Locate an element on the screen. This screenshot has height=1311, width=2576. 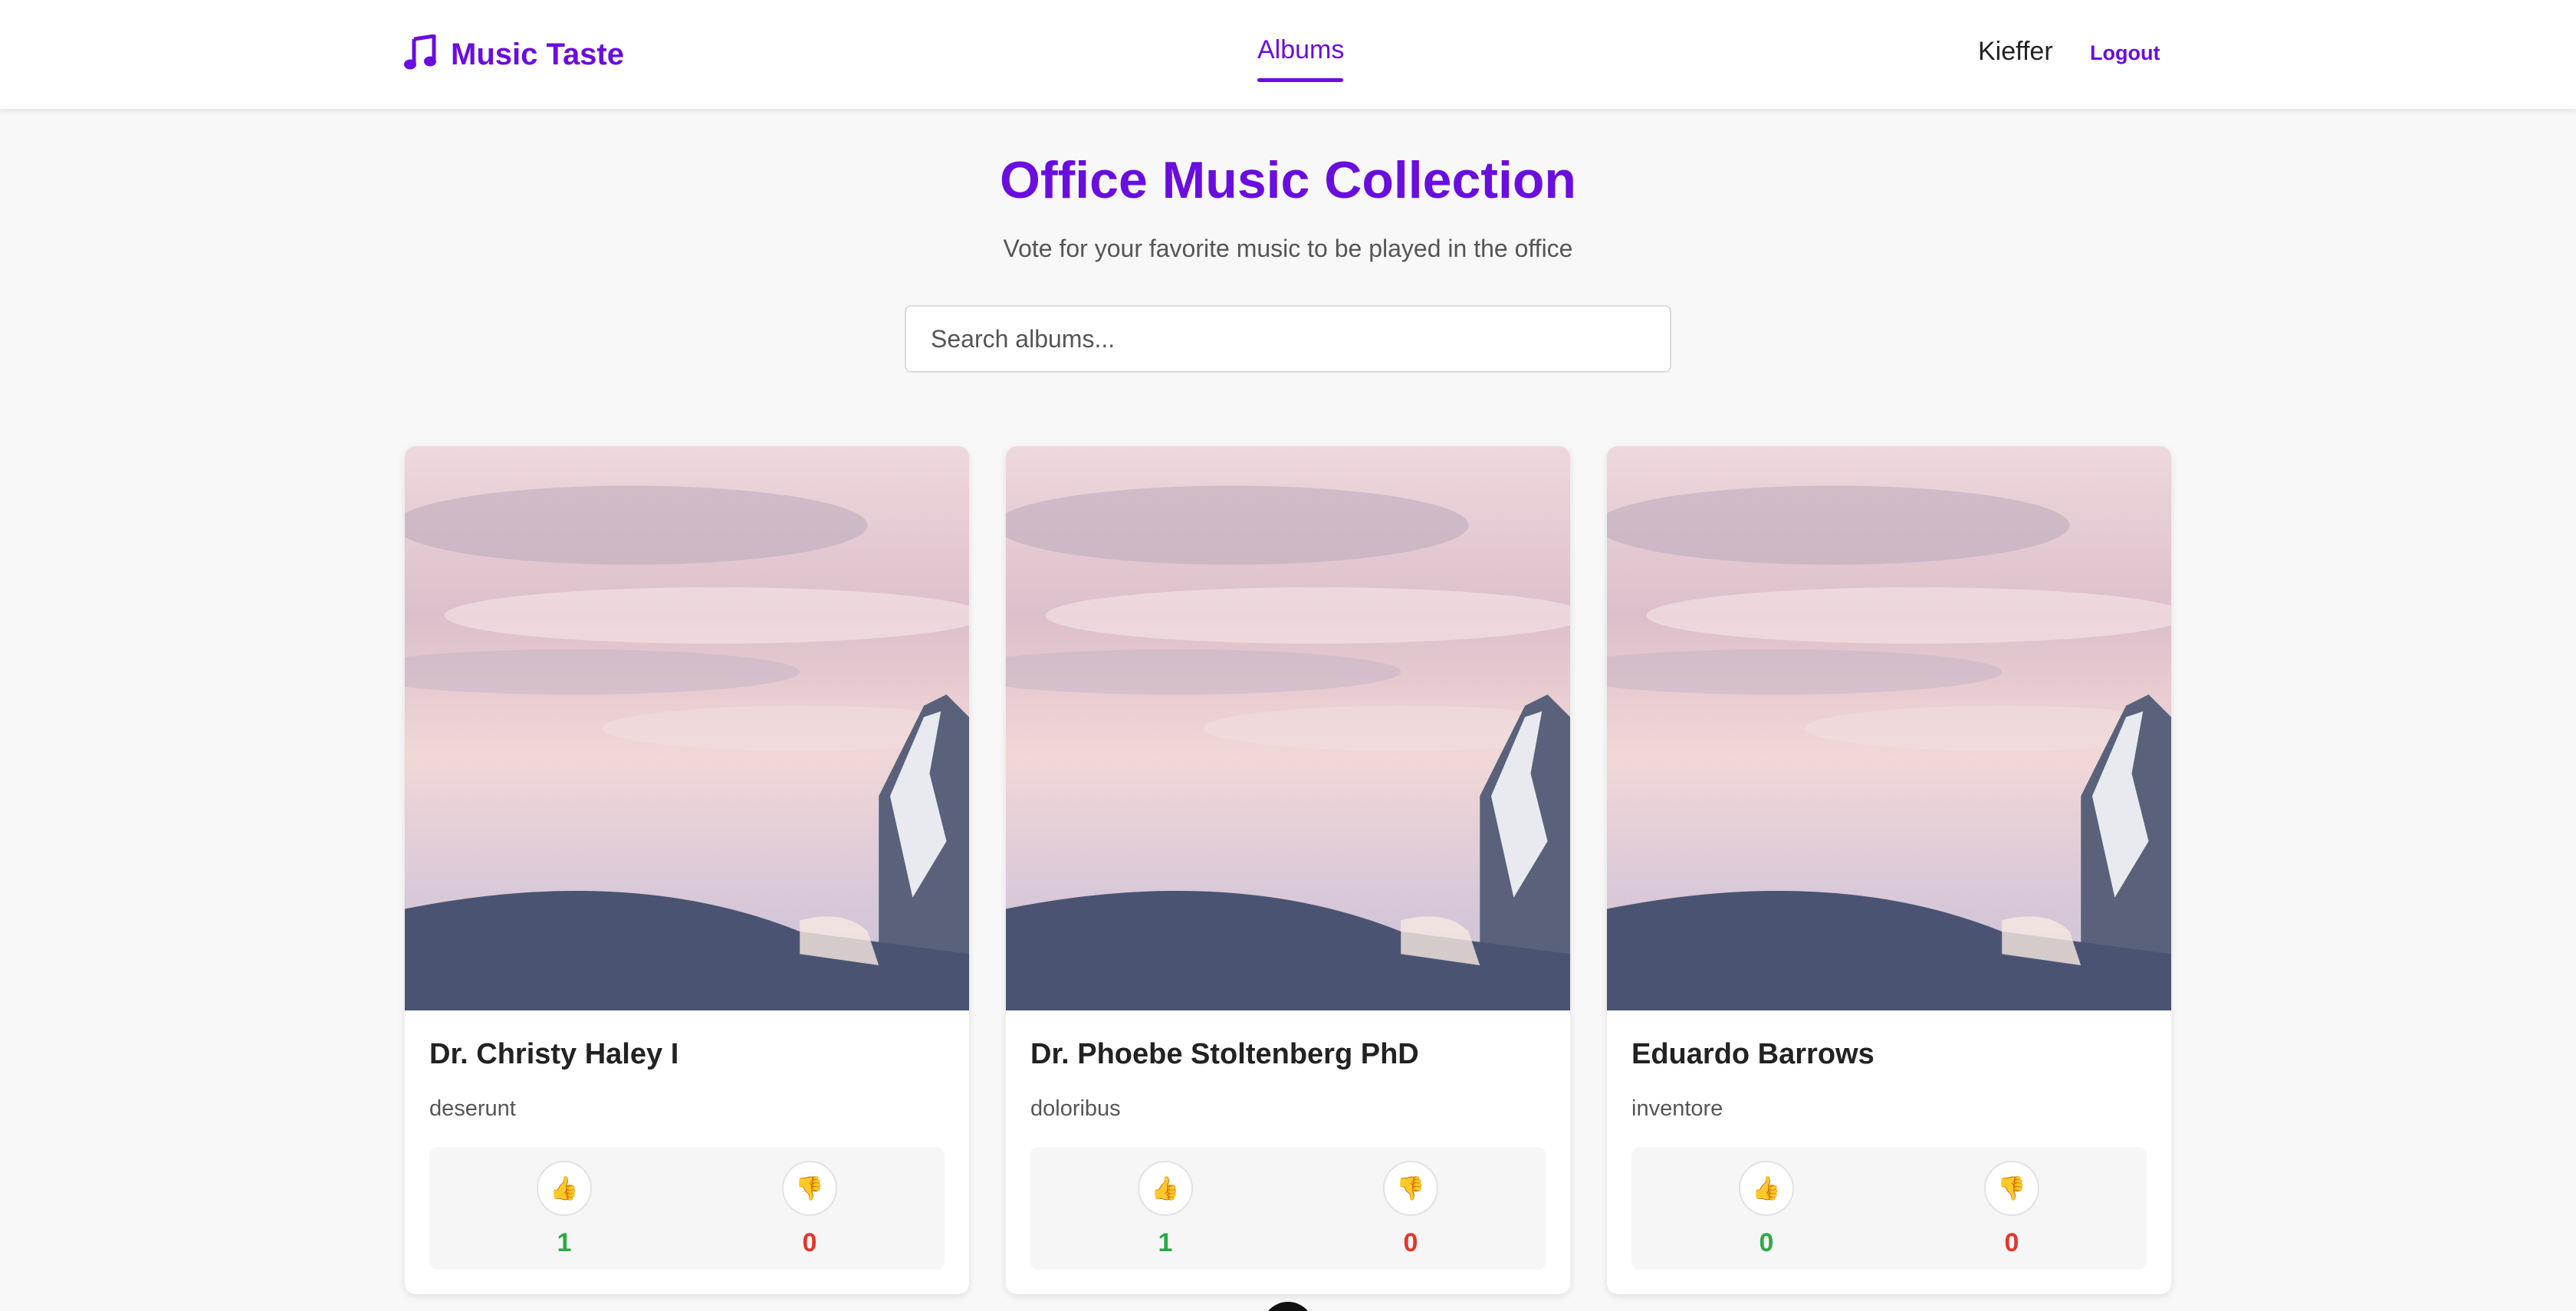
current-username: Kieffer is located at coordinates (2016, 52).